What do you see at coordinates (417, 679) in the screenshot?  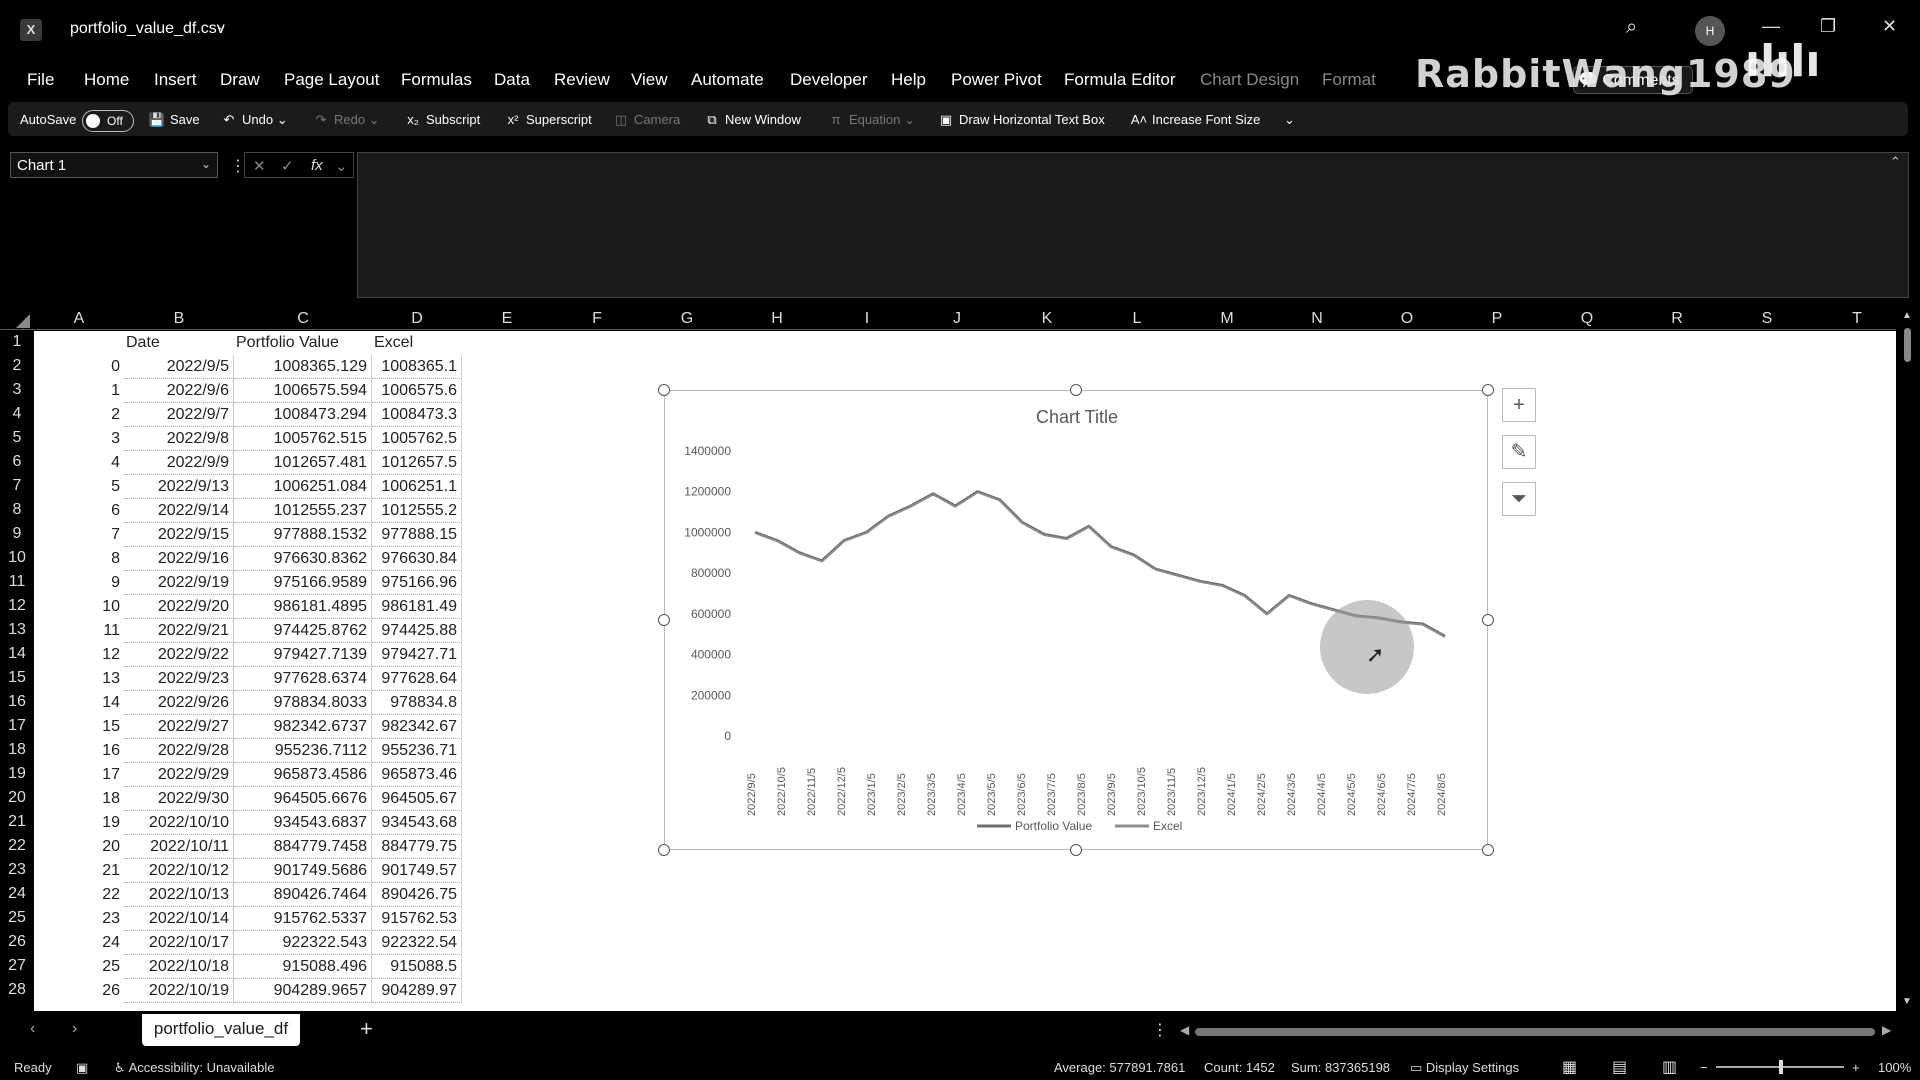 I see `table-cell: 977628.64` at bounding box center [417, 679].